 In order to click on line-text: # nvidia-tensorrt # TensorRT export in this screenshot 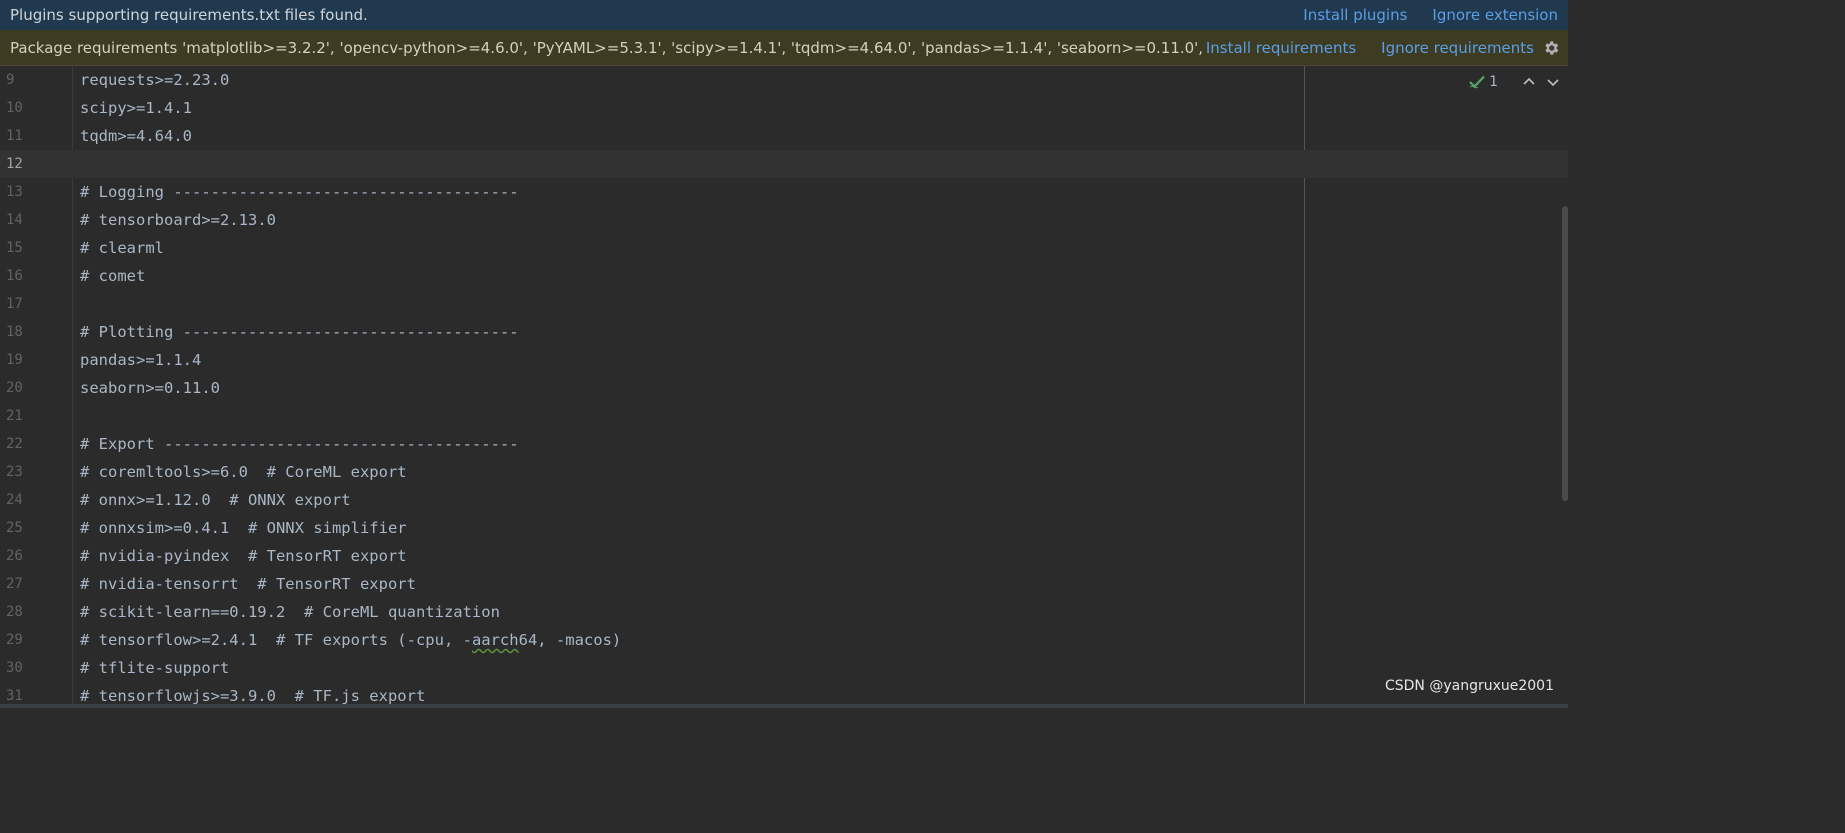, I will do `click(248, 584)`.